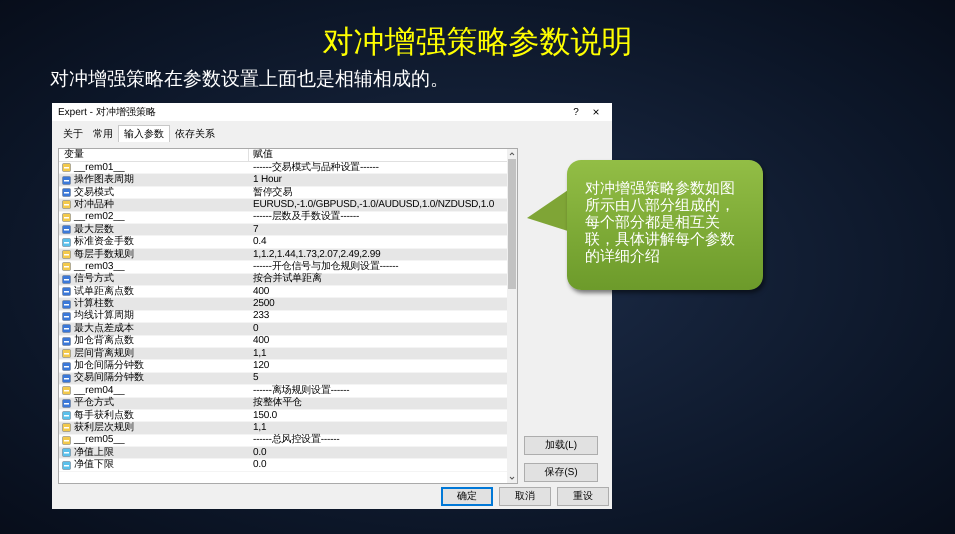 Image resolution: width=955 pixels, height=534 pixels. Describe the element at coordinates (477, 42) in the screenshot. I see `slide-title: 对冲增强策略参数说明` at that location.